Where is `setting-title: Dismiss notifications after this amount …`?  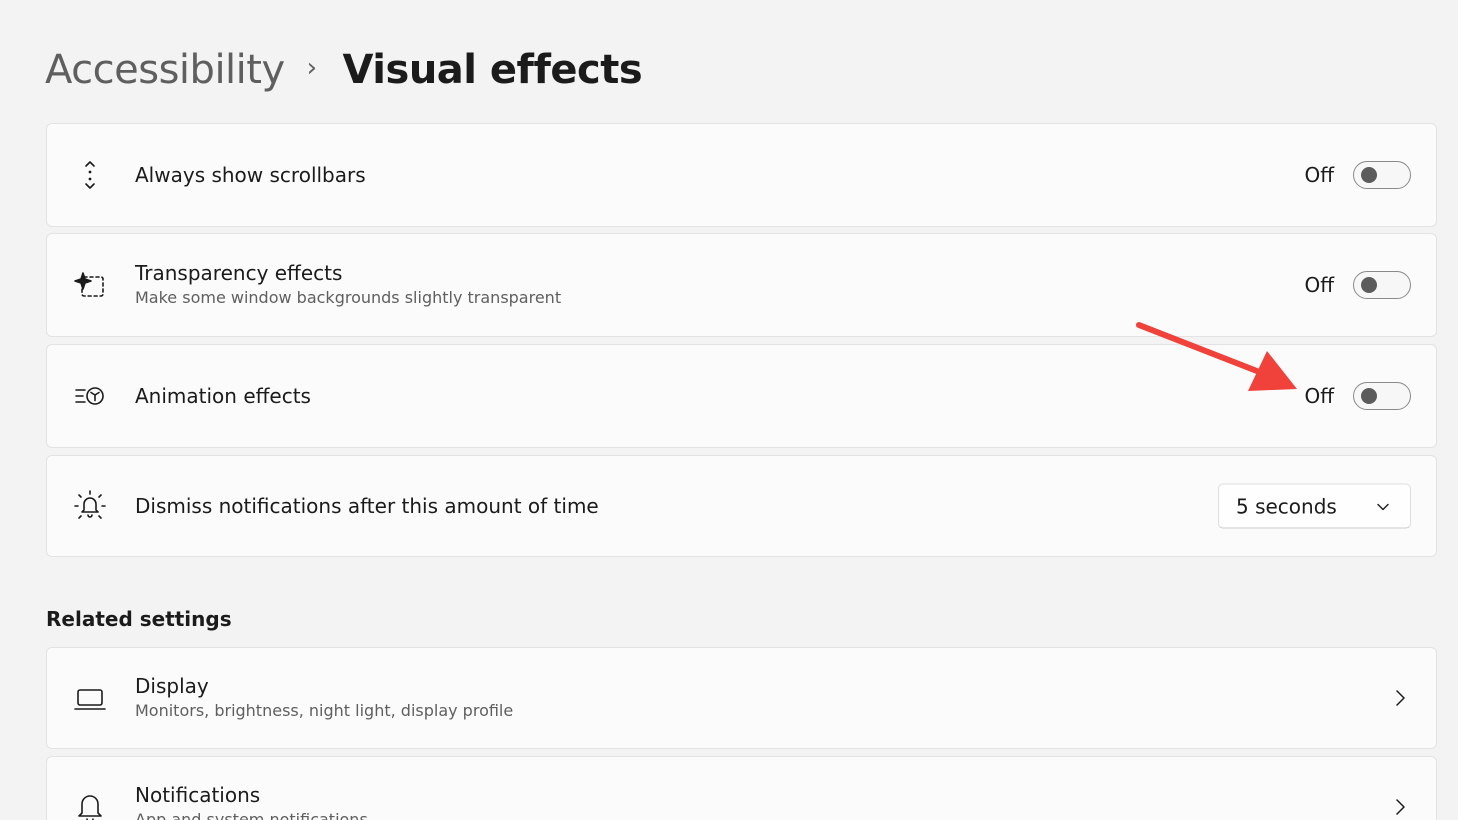
setting-title: Dismiss notifications after this amount … is located at coordinates (367, 506).